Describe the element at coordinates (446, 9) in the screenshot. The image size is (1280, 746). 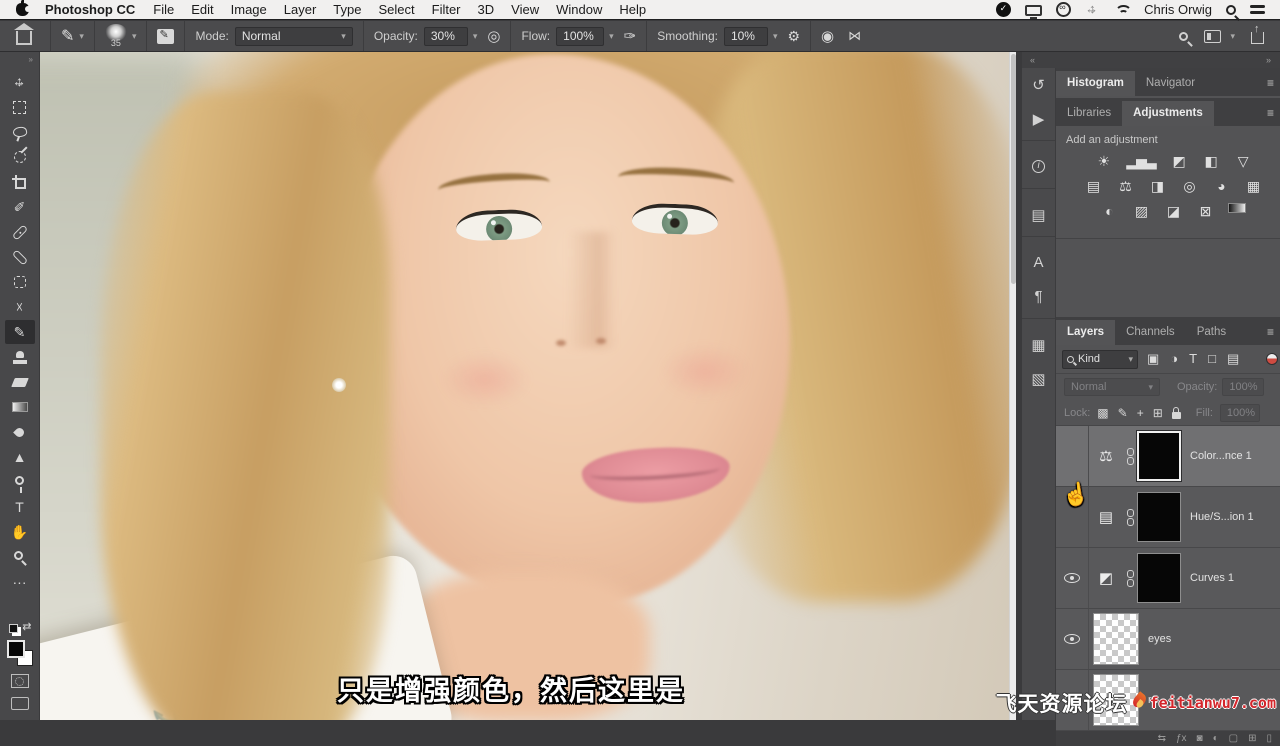
I see `menu-filter: Filter` at that location.